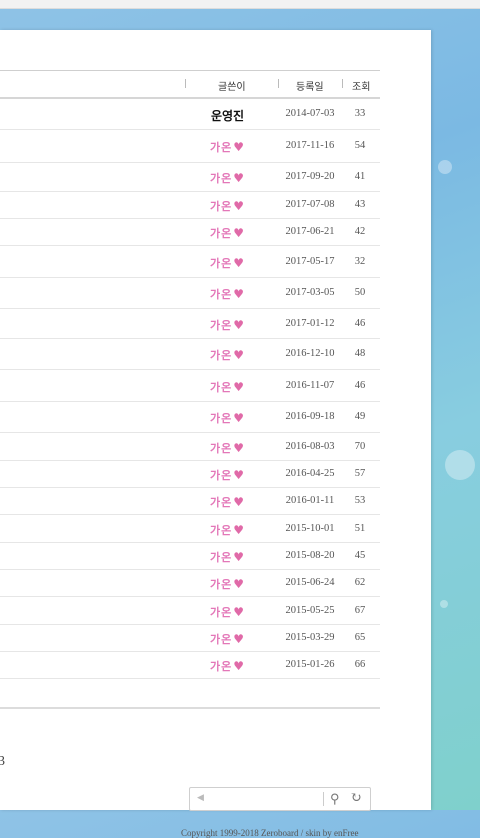 The image size is (480, 838). I want to click on table-row: 가온♥ 2017-03-05 50, so click(190, 293).